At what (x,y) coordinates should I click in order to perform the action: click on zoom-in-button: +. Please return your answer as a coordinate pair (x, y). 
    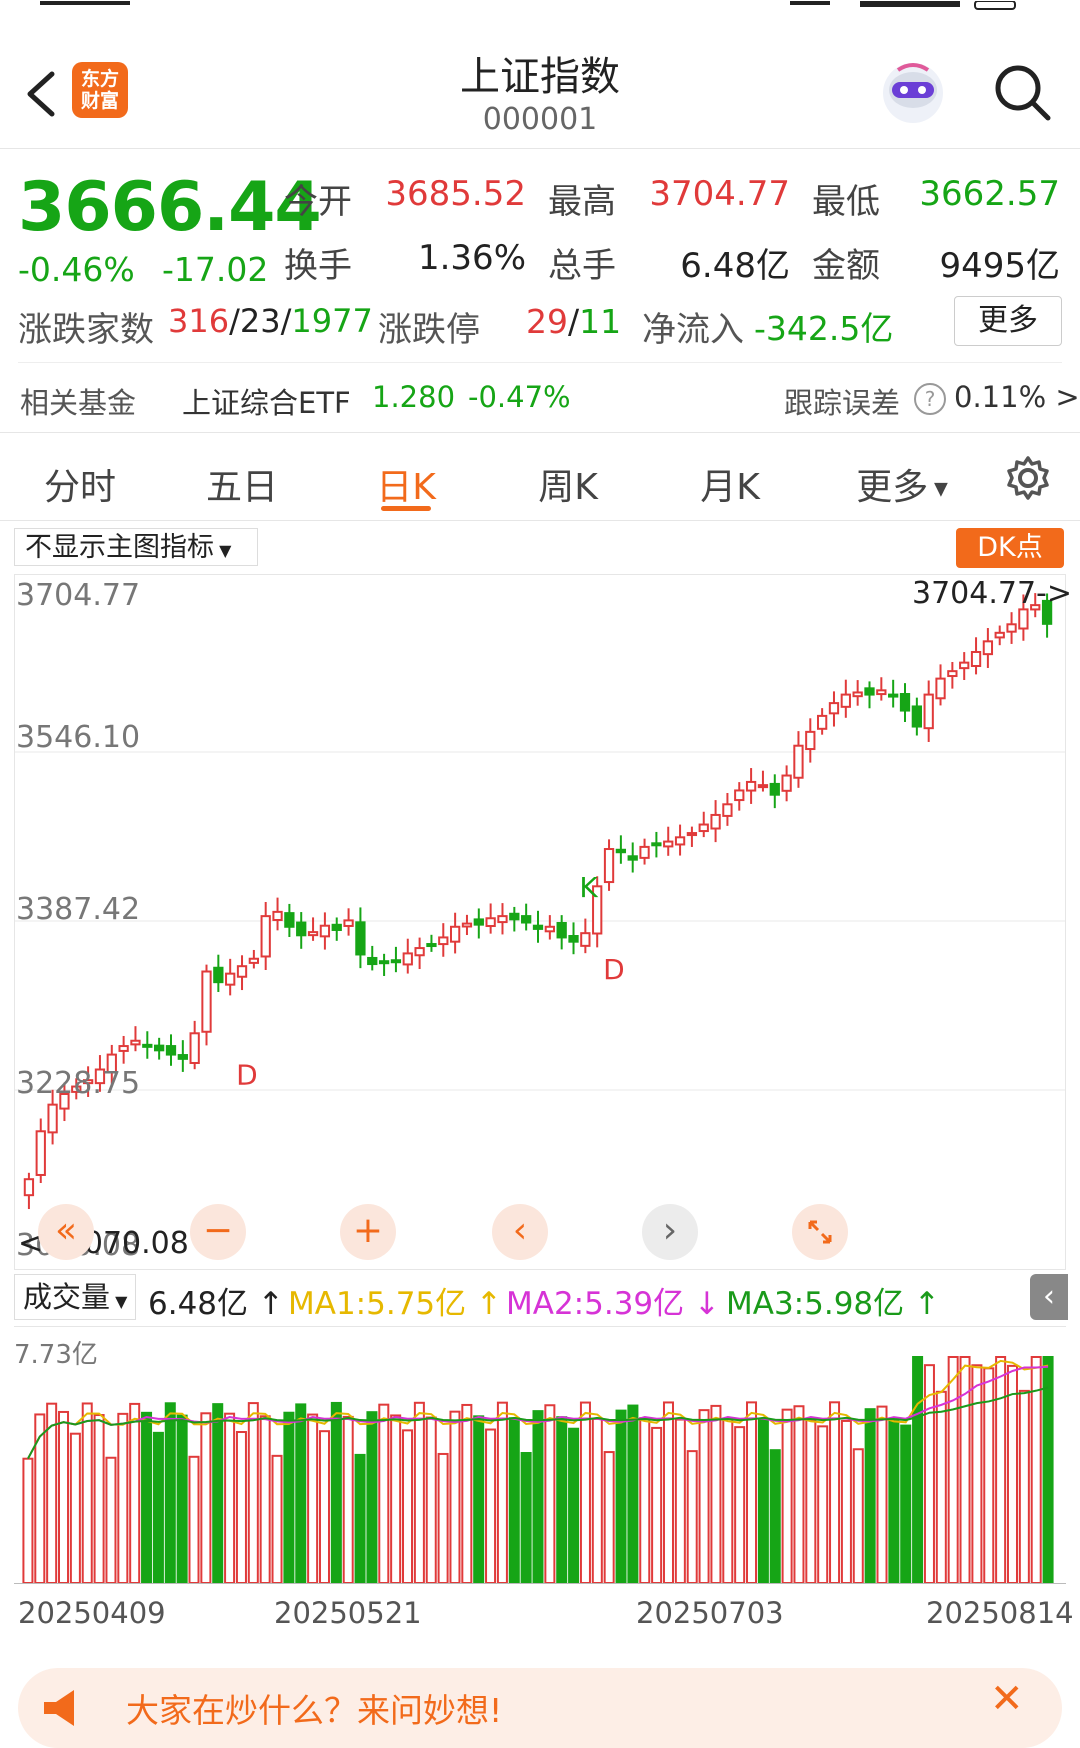
    Looking at the image, I should click on (368, 1232).